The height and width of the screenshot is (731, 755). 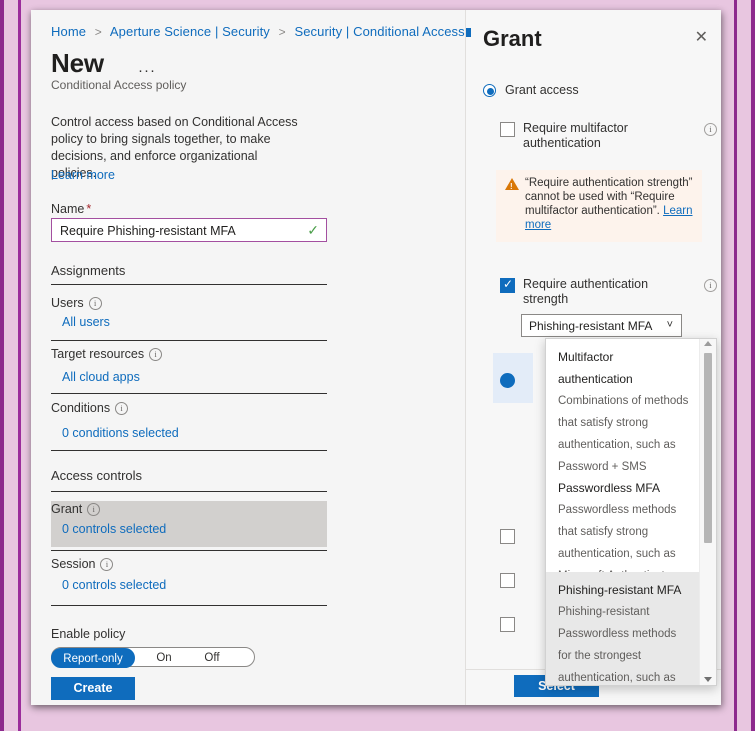 What do you see at coordinates (190, 31) in the screenshot?
I see `breadcrumb-item-aperture-security: Aperture Science | Security` at bounding box center [190, 31].